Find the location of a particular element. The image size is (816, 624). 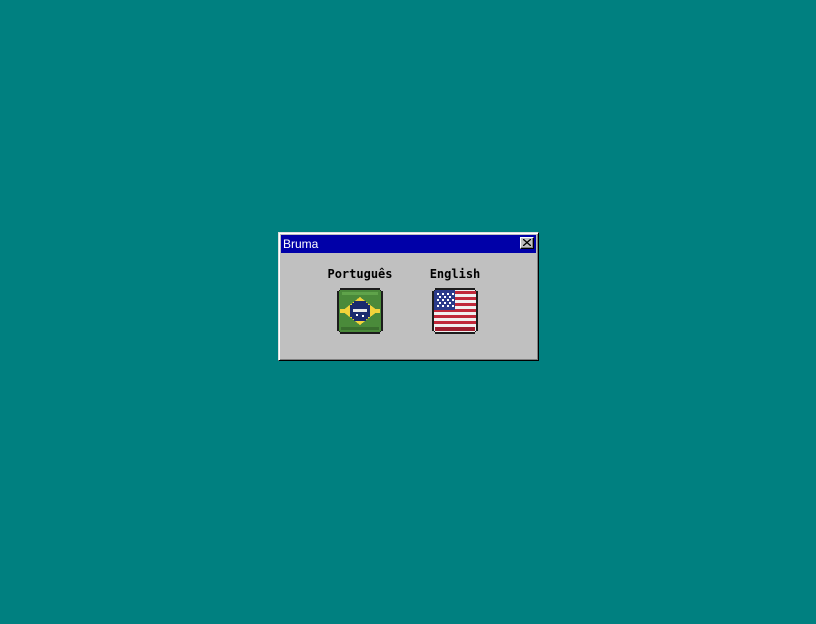

bruma-dialog: Bruma Português English is located at coordinates (408, 296).